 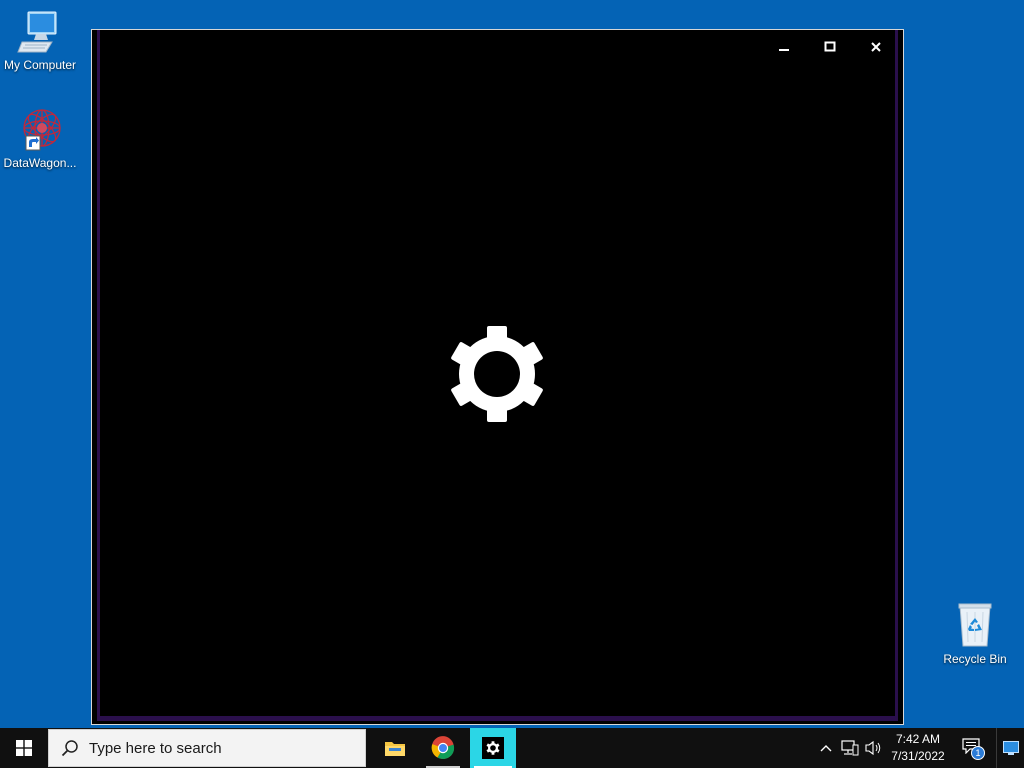 I want to click on folder-icon, so click(x=395, y=749).